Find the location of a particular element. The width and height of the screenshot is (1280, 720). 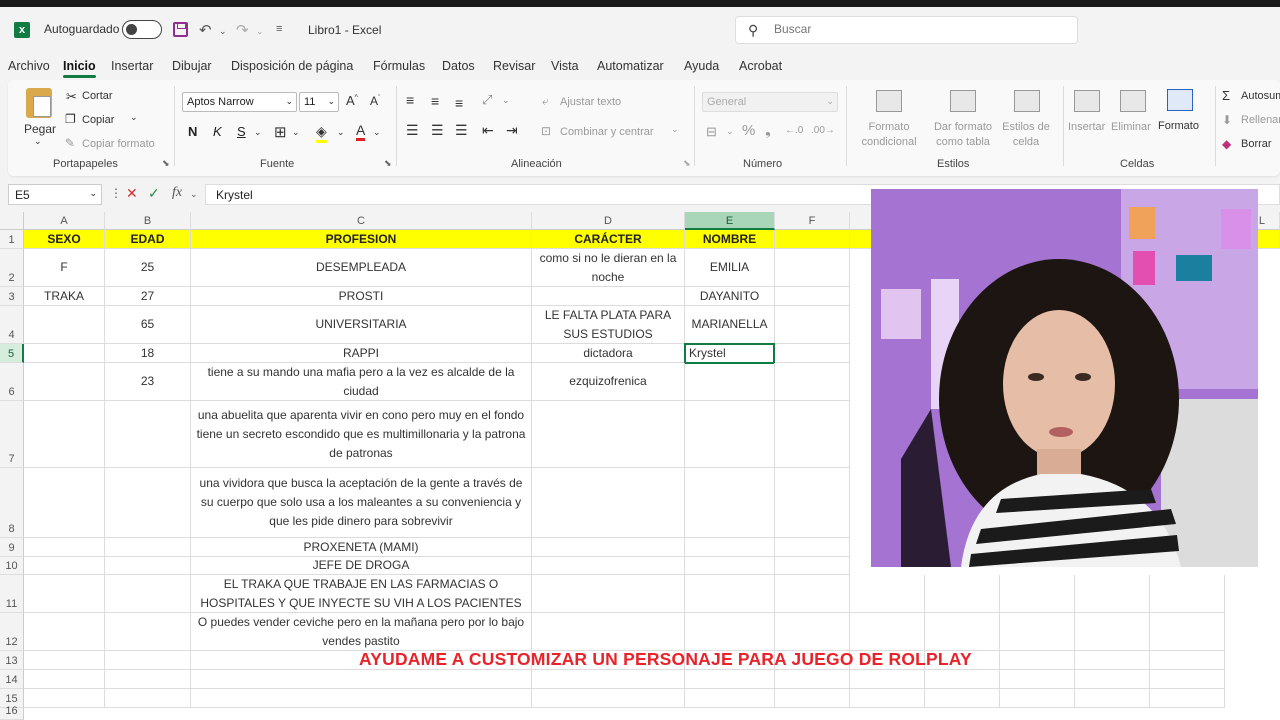

cell-c10: JEFE DE DROGA is located at coordinates (361, 566).